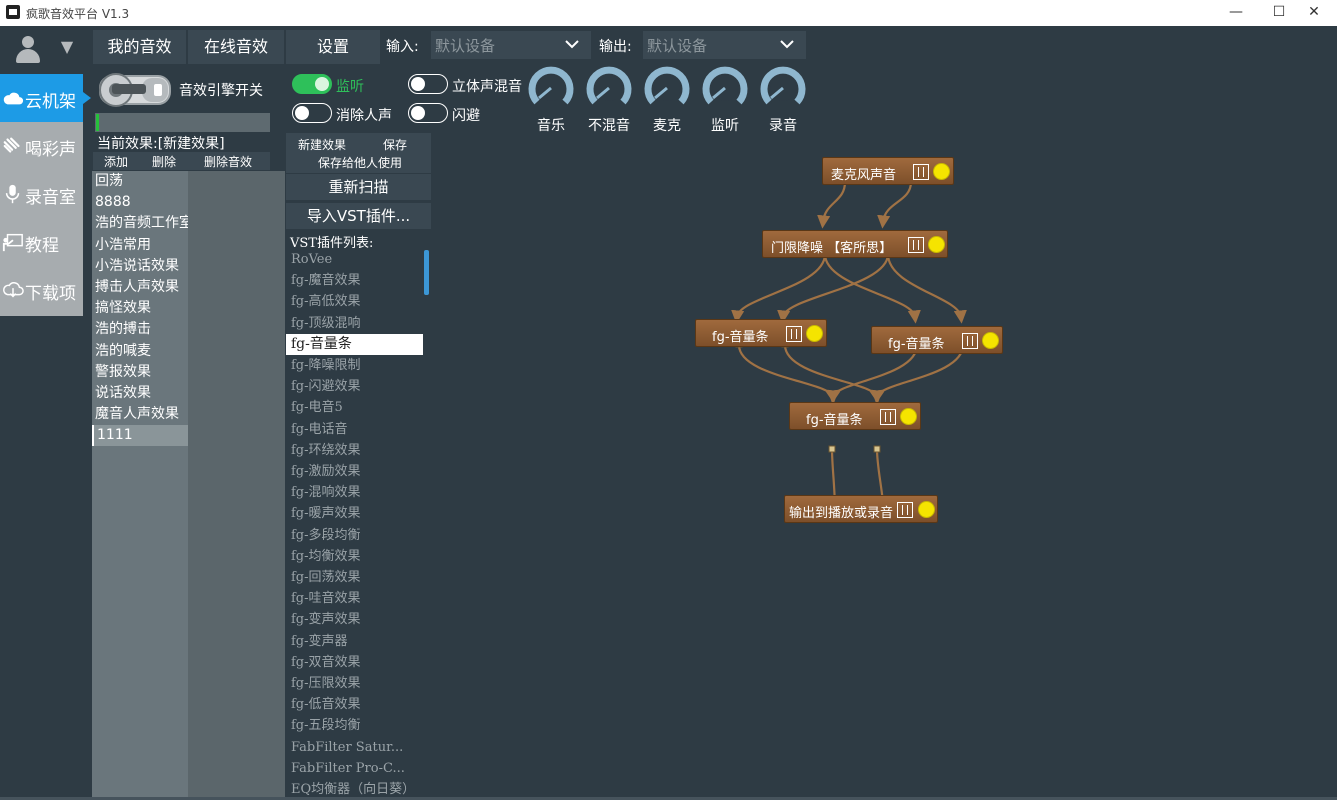  Describe the element at coordinates (724, 45) in the screenshot. I see `output-device-select: 默认设备` at that location.